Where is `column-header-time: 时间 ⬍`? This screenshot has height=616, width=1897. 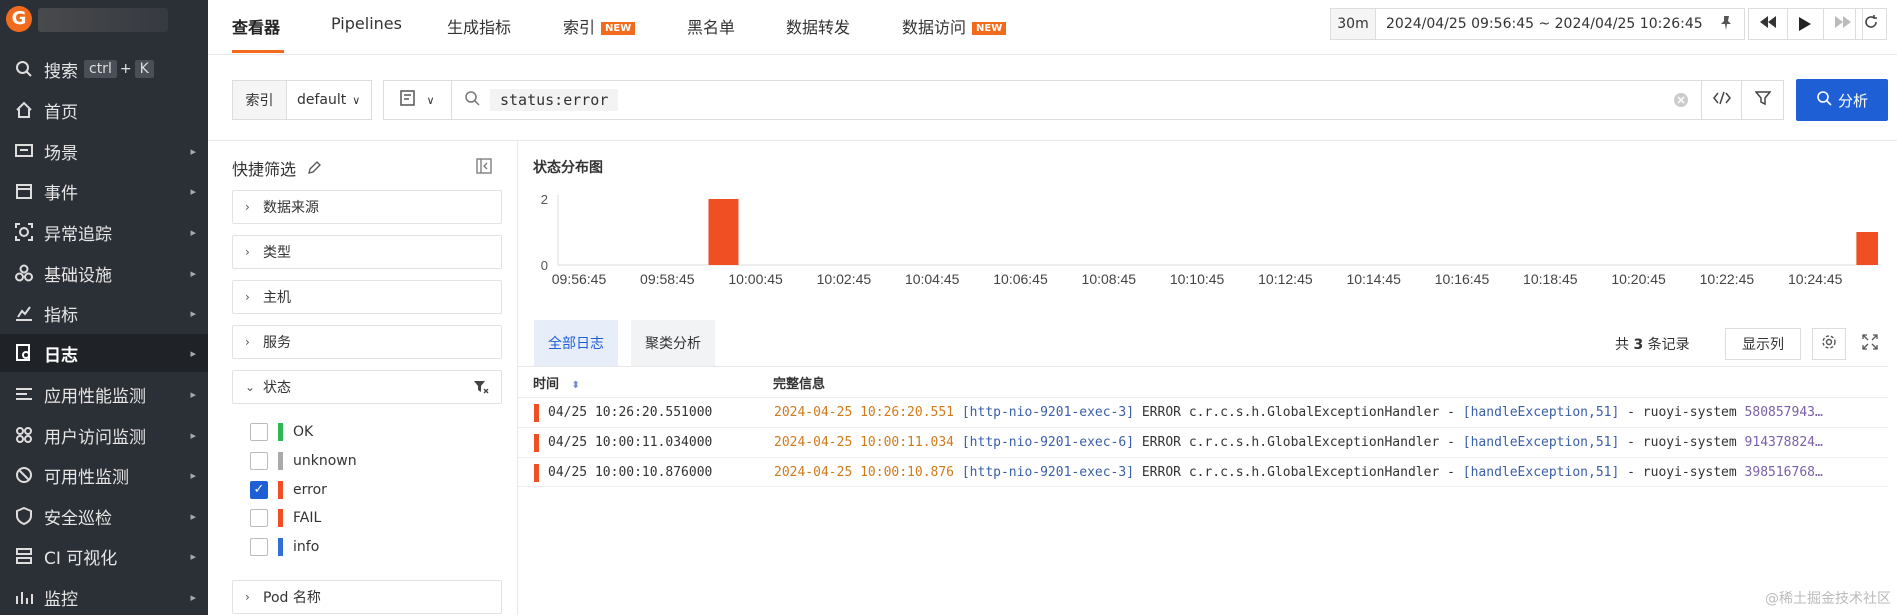 column-header-time: 时间 ⬍ is located at coordinates (556, 382).